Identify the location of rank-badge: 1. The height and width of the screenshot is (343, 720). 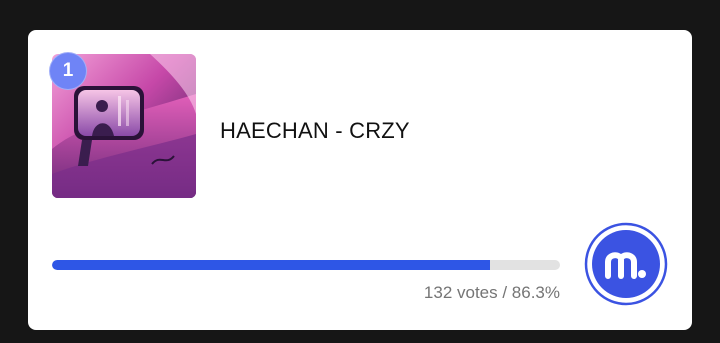
(68, 71).